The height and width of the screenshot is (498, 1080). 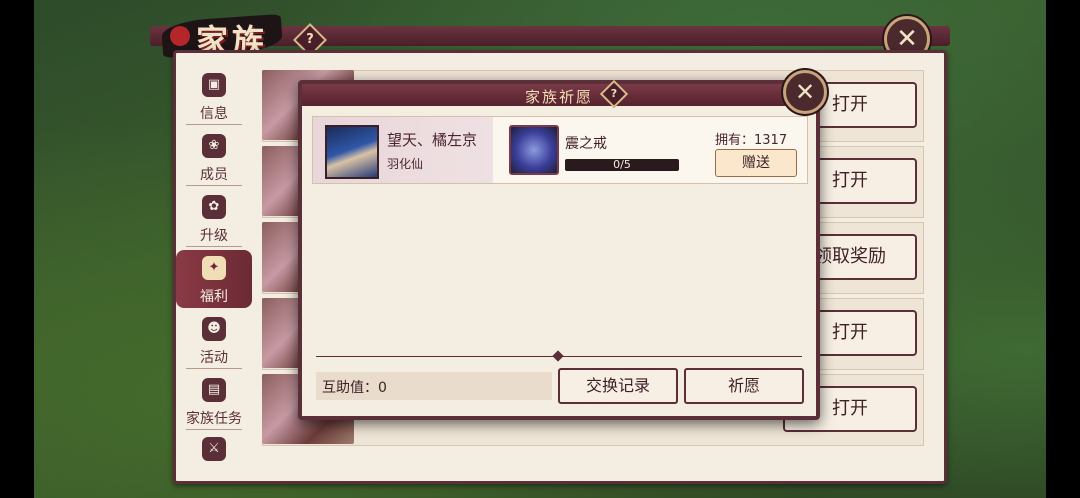 I want to click on dialog-close-button: ✕, so click(x=805, y=92).